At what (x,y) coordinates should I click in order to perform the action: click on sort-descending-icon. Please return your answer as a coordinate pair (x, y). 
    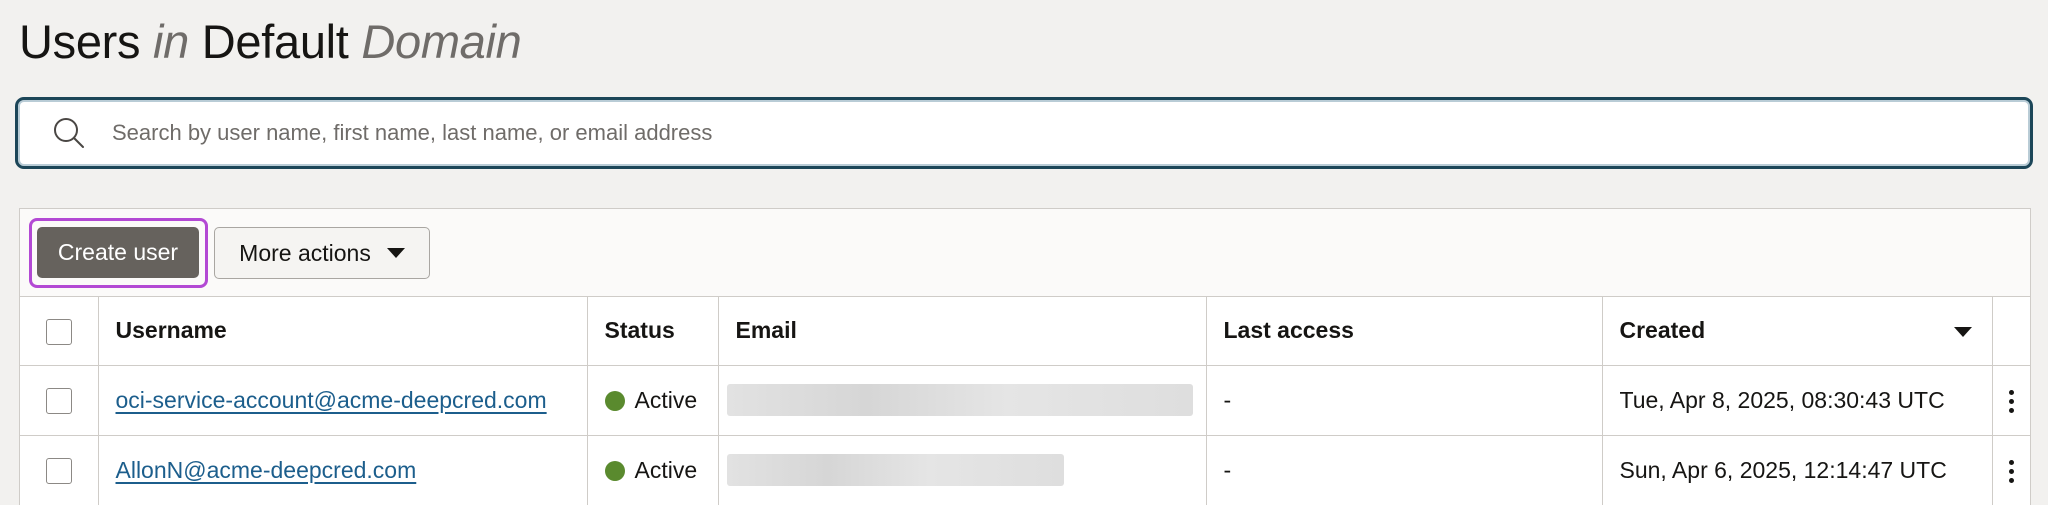
    Looking at the image, I should click on (1962, 332).